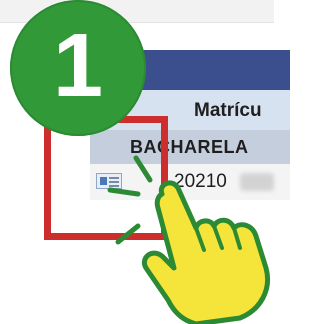 The image size is (320, 324). I want to click on step-number: 1, so click(78, 66).